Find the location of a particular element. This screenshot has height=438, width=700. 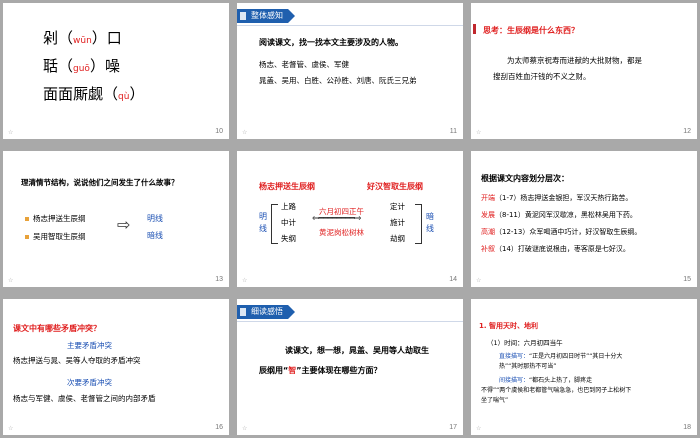

section-heading: 1. 智用天时、地利 is located at coordinates (508, 326).